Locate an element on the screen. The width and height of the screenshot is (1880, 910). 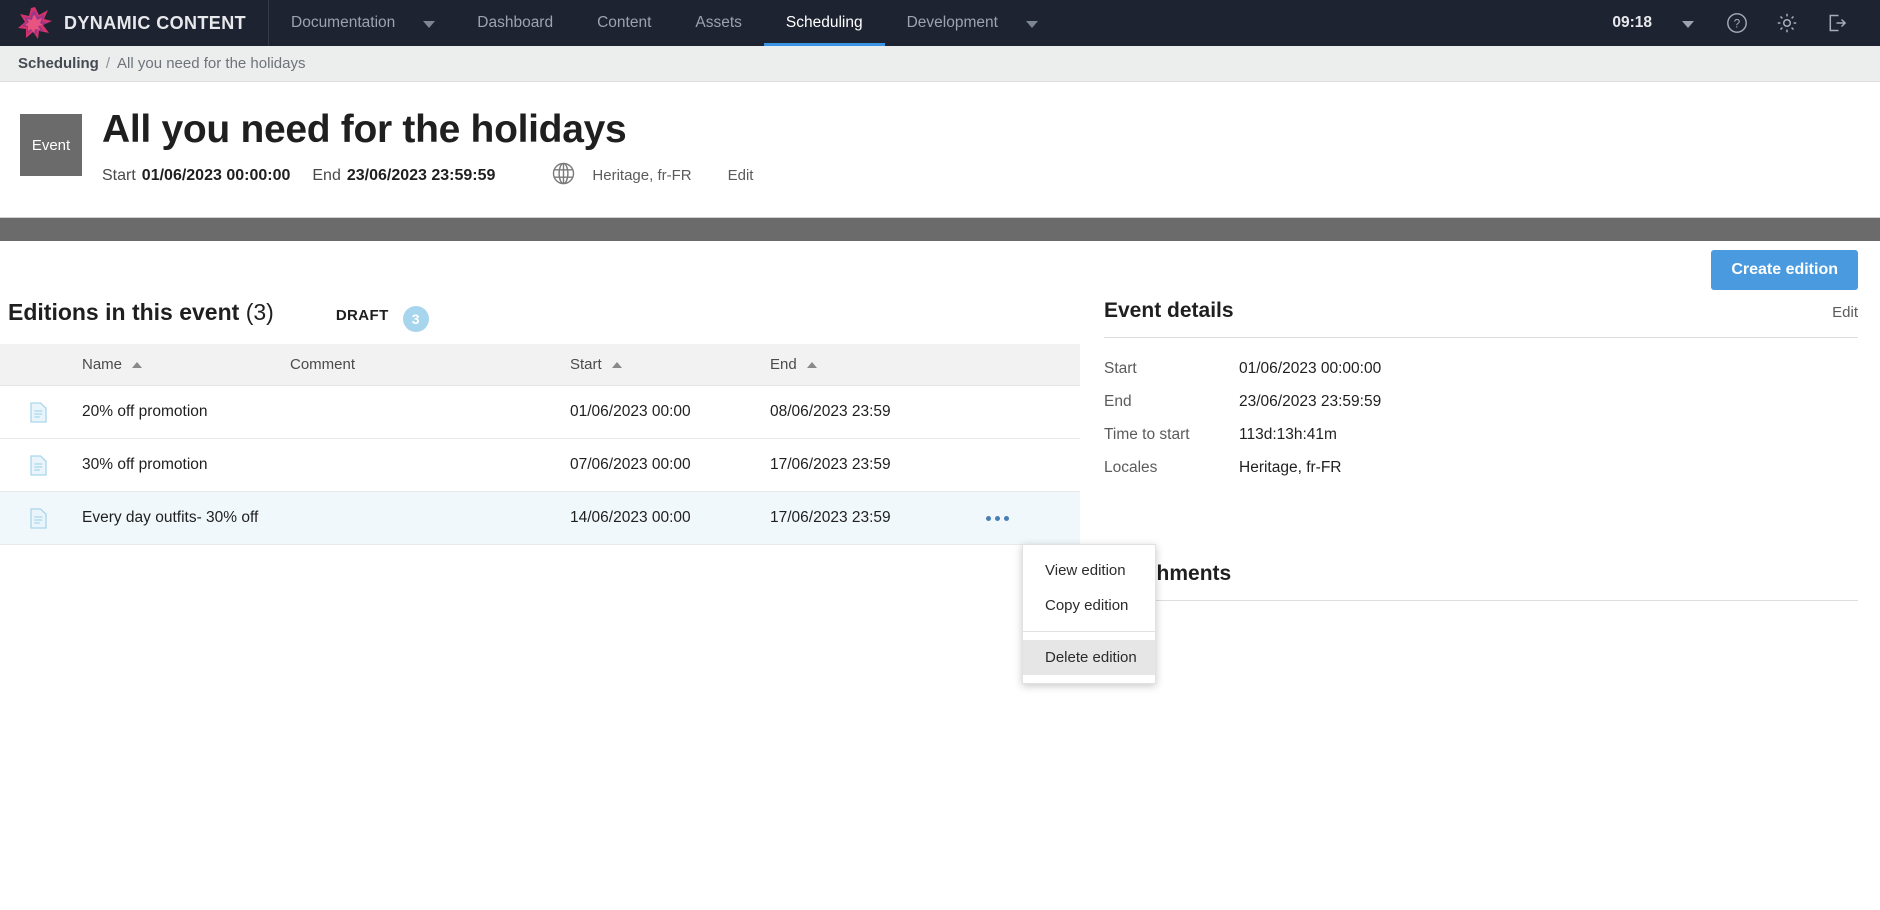
section-divider-stripe is located at coordinates (940, 228).